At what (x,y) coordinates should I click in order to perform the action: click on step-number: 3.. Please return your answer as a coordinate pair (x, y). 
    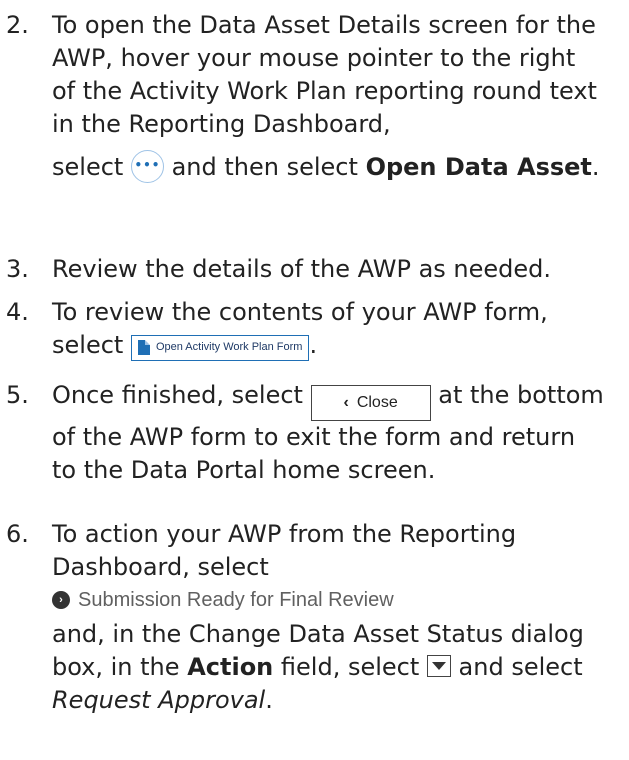
    Looking at the image, I should click on (17, 269).